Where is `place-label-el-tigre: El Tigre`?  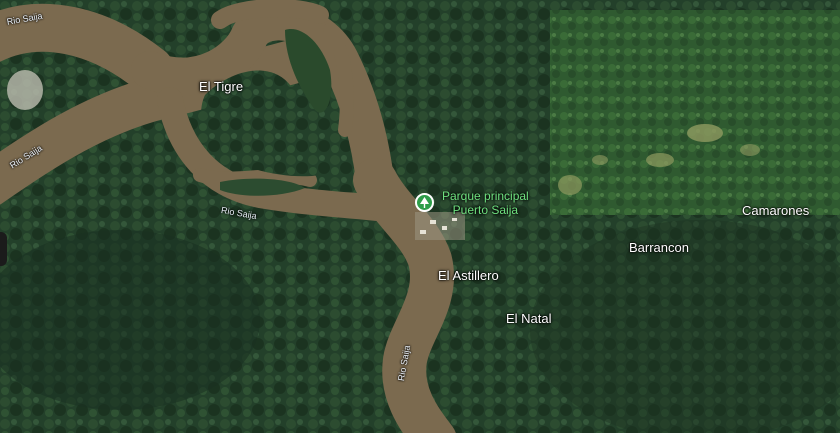 place-label-el-tigre: El Tigre is located at coordinates (221, 86).